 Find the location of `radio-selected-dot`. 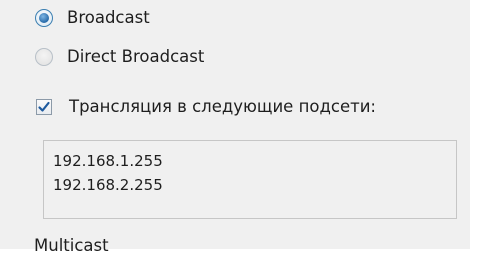

radio-selected-dot is located at coordinates (44, 17).